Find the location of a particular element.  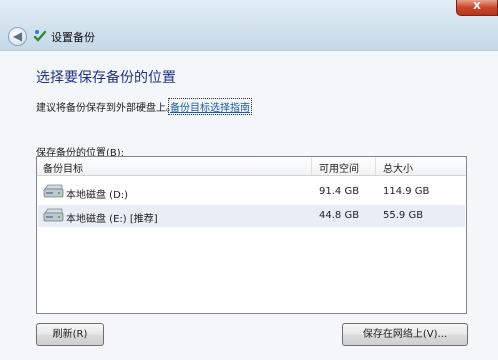

list-header: 备份目标 可用空间 总大小 is located at coordinates (251, 166).